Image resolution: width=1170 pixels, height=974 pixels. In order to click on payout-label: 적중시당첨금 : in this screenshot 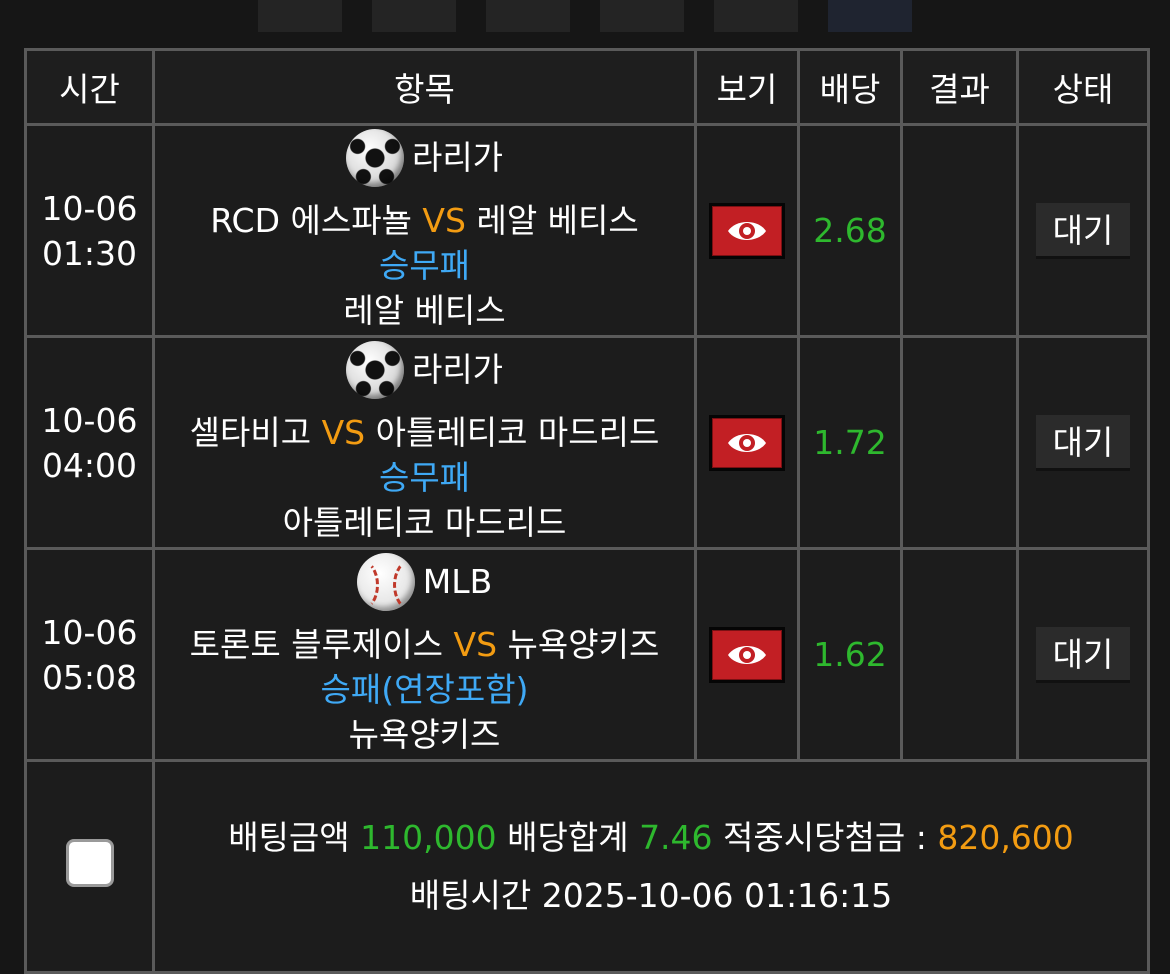, I will do `click(825, 837)`.